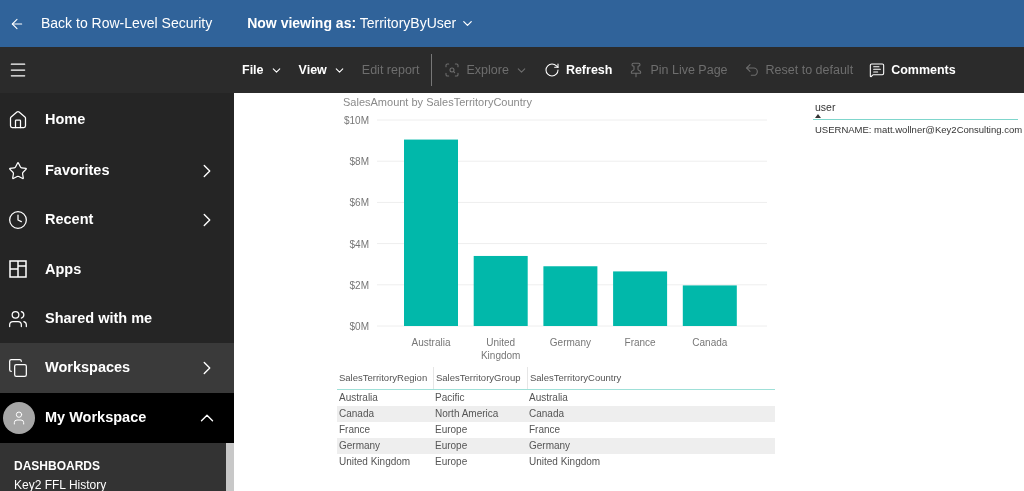 Image resolution: width=1024 pixels, height=491 pixels. I want to click on stacked-windows-icon, so click(18, 368).